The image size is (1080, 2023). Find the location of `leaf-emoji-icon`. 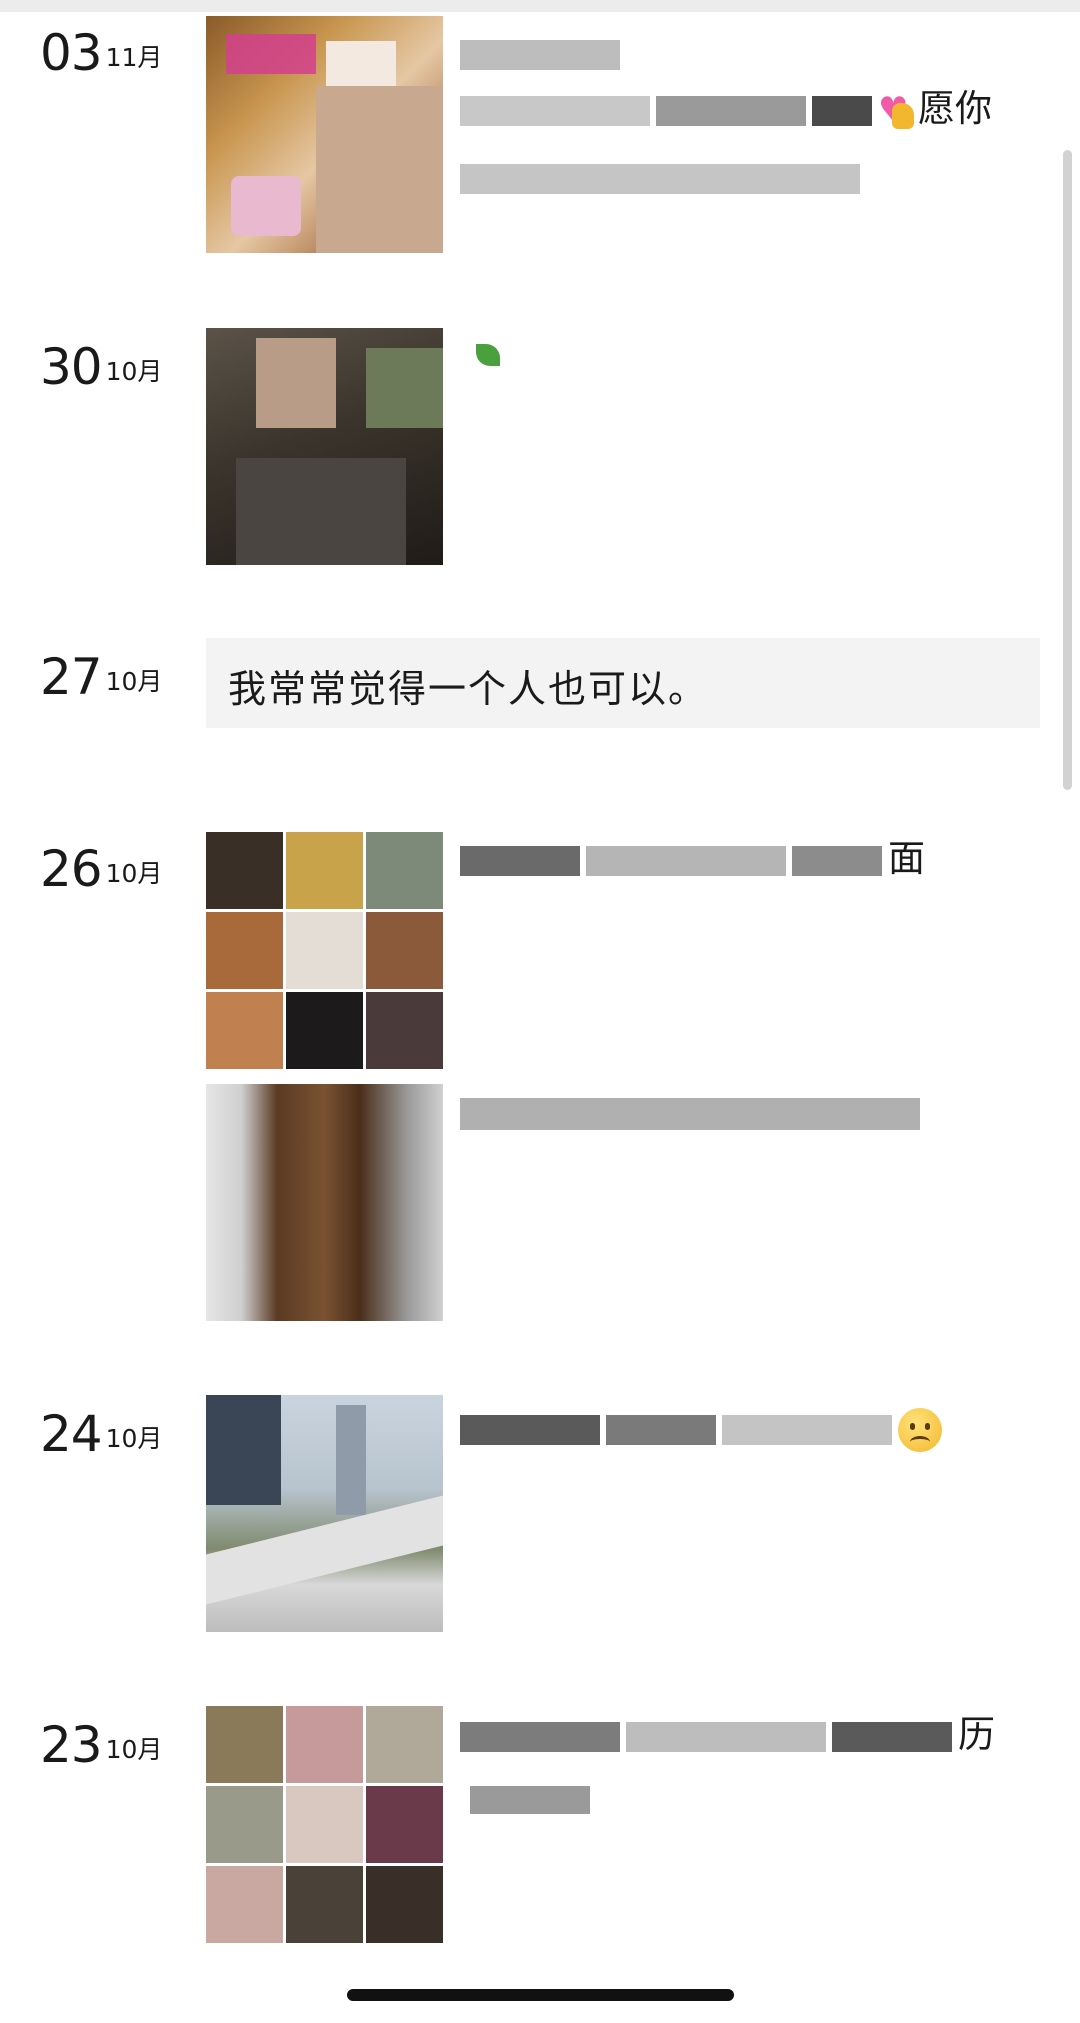

leaf-emoji-icon is located at coordinates (489, 354).